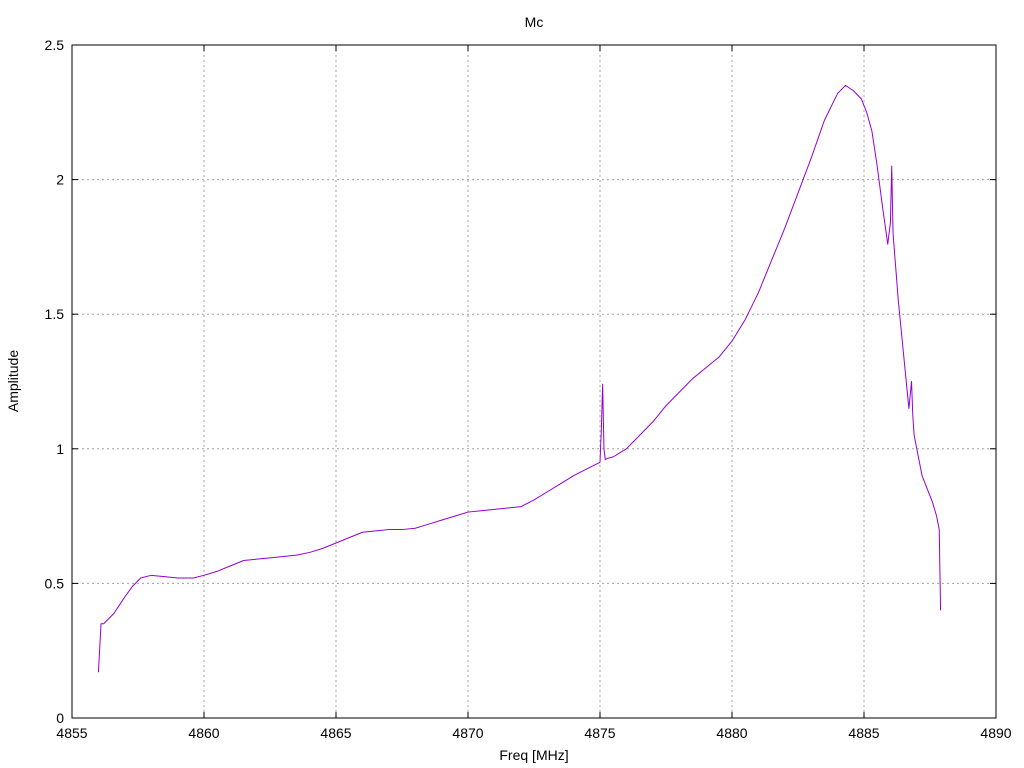  What do you see at coordinates (71, 733) in the screenshot?
I see `x-tick-label: 4855` at bounding box center [71, 733].